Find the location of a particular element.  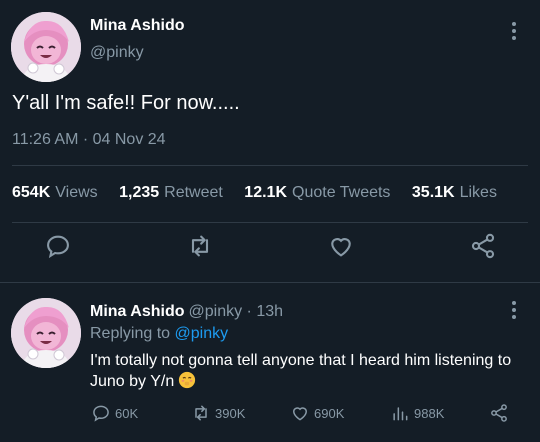

reply-action-retweet: 390K is located at coordinates (218, 413).